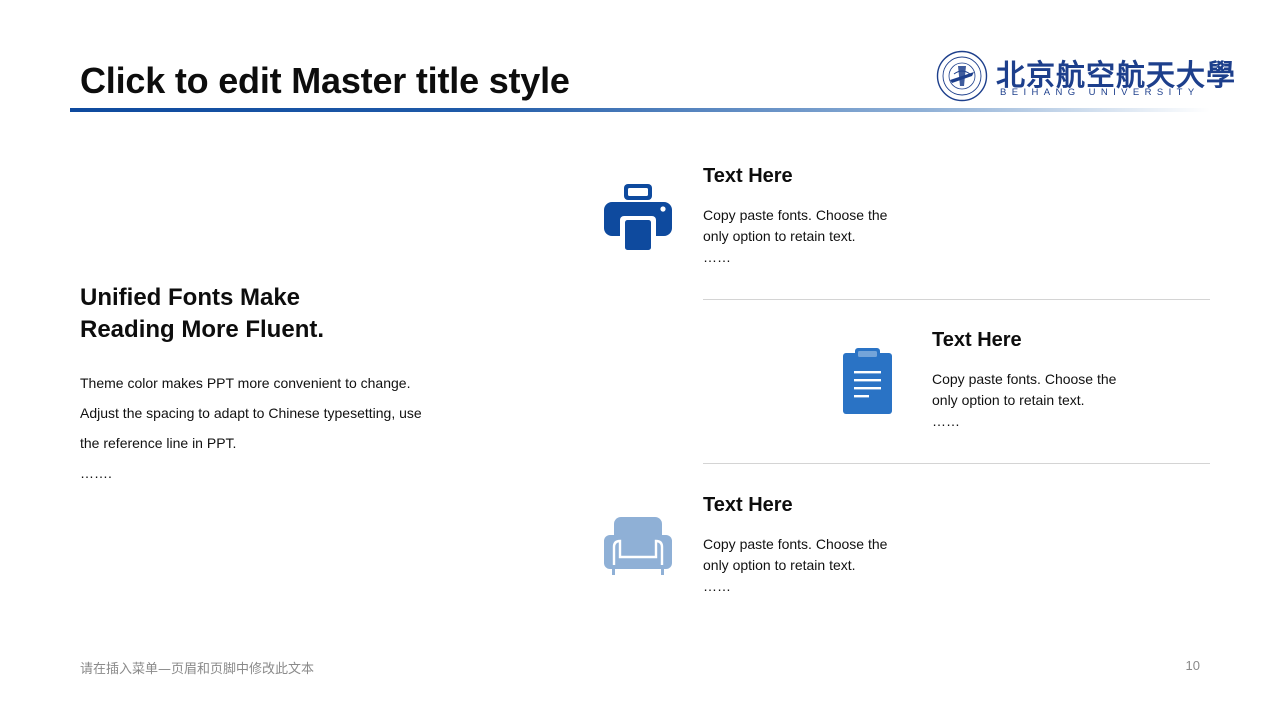 Image resolution: width=1280 pixels, height=720 pixels. What do you see at coordinates (638, 218) in the screenshot?
I see `printer-icon` at bounding box center [638, 218].